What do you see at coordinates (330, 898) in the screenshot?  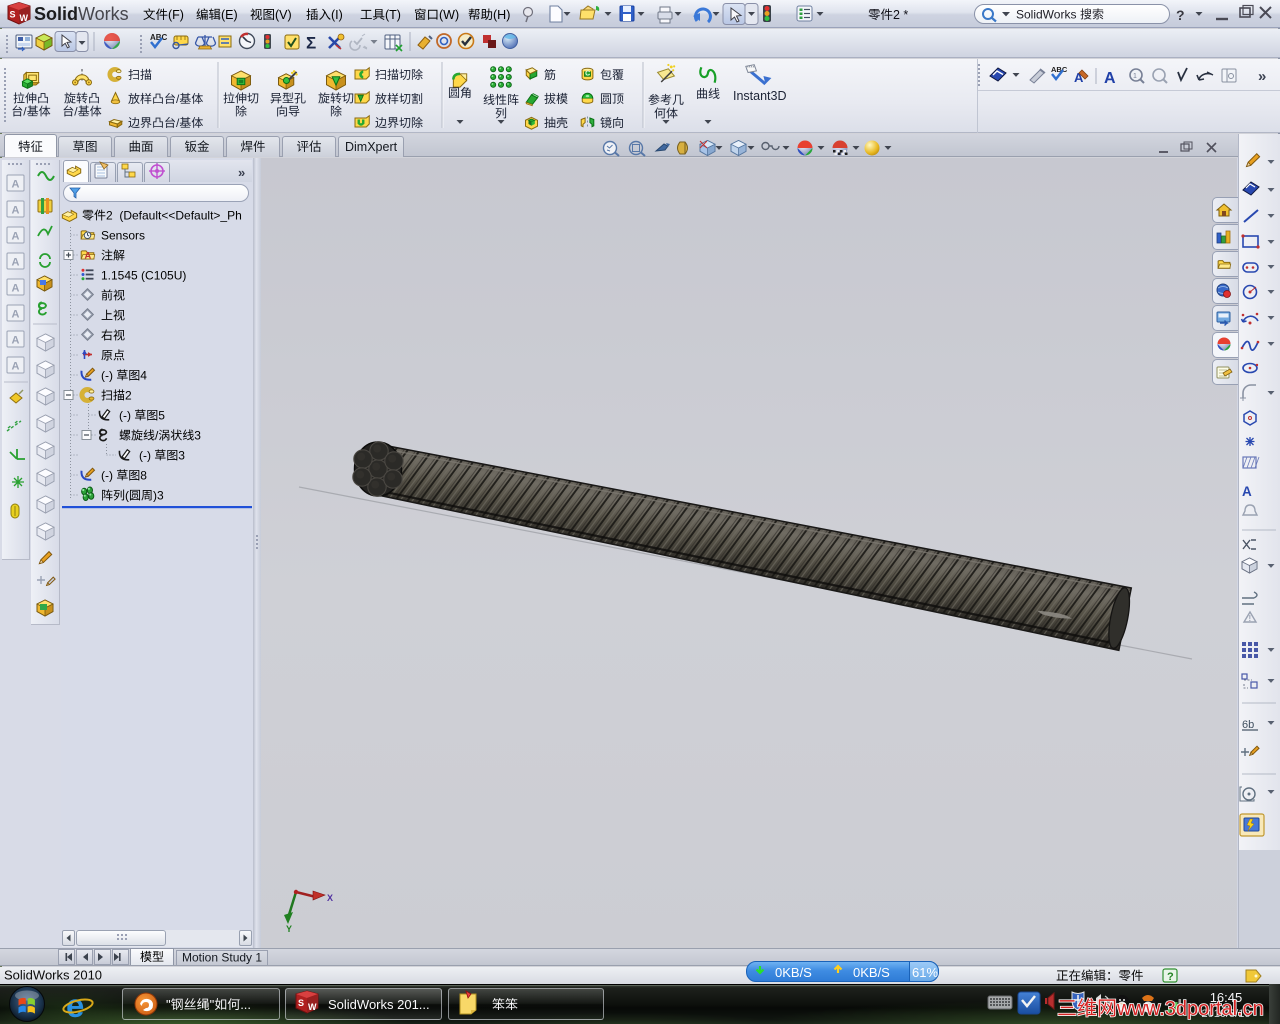 I see `svg-text: X` at bounding box center [330, 898].